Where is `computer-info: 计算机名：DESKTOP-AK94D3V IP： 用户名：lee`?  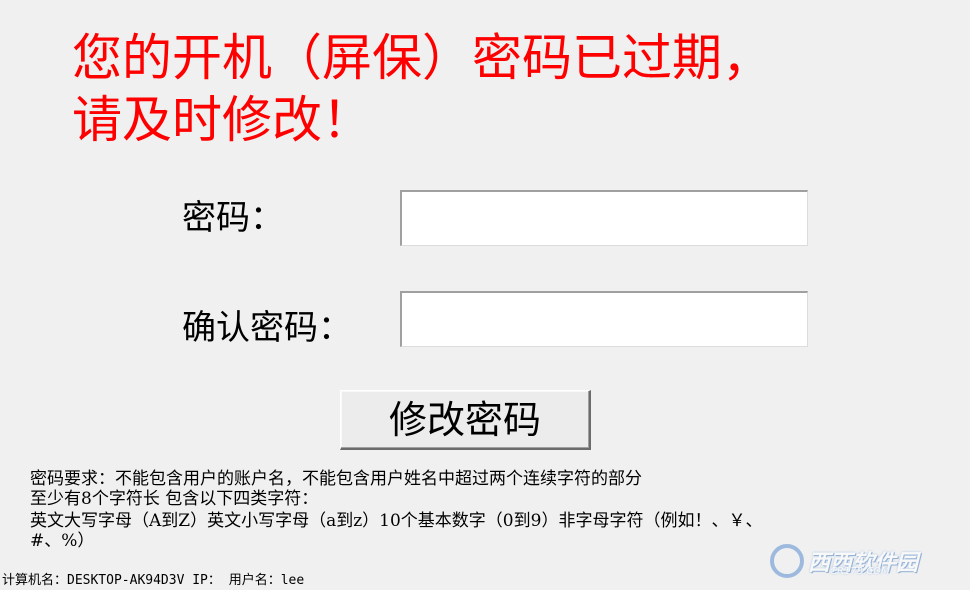
computer-info: 计算机名：DESKTOP-AK94D3V IP： 用户名：lee is located at coordinates (153, 580).